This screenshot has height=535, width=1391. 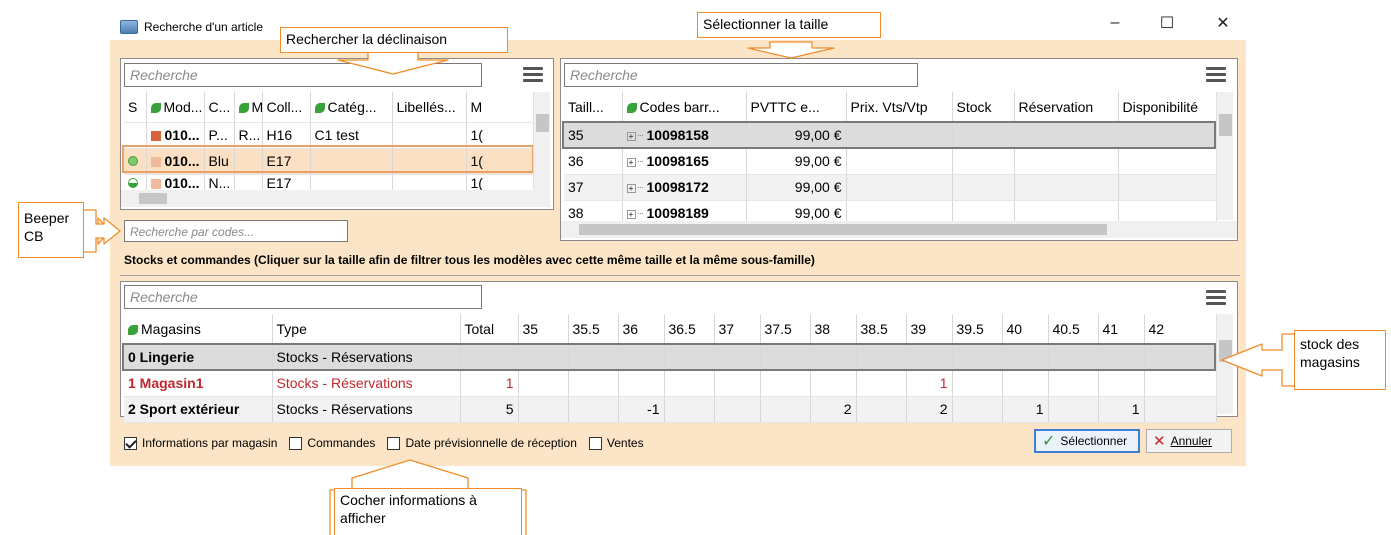 I want to click on callout-connector-beeper, so click(x=101, y=231).